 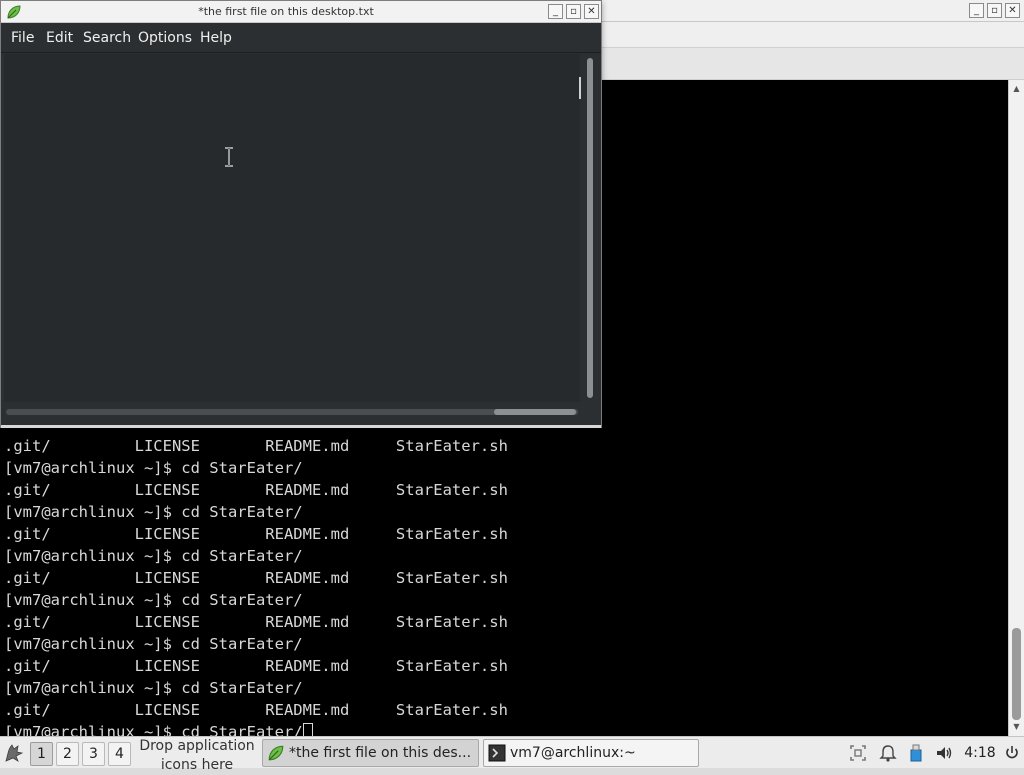 I want to click on scroll-down-arrow-icon: ▼, so click(x=1016, y=727).